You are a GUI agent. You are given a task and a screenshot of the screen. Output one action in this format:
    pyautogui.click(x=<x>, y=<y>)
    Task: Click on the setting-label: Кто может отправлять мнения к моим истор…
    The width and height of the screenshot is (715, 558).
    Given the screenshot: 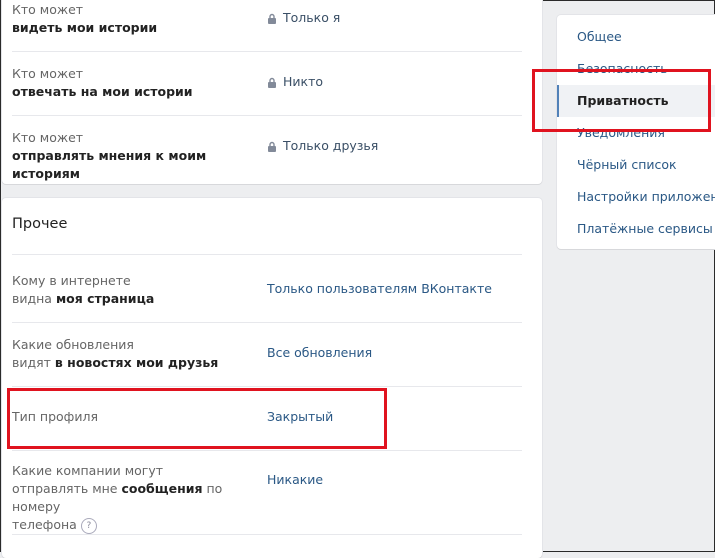 What is the action you would take?
    pyautogui.click(x=109, y=155)
    